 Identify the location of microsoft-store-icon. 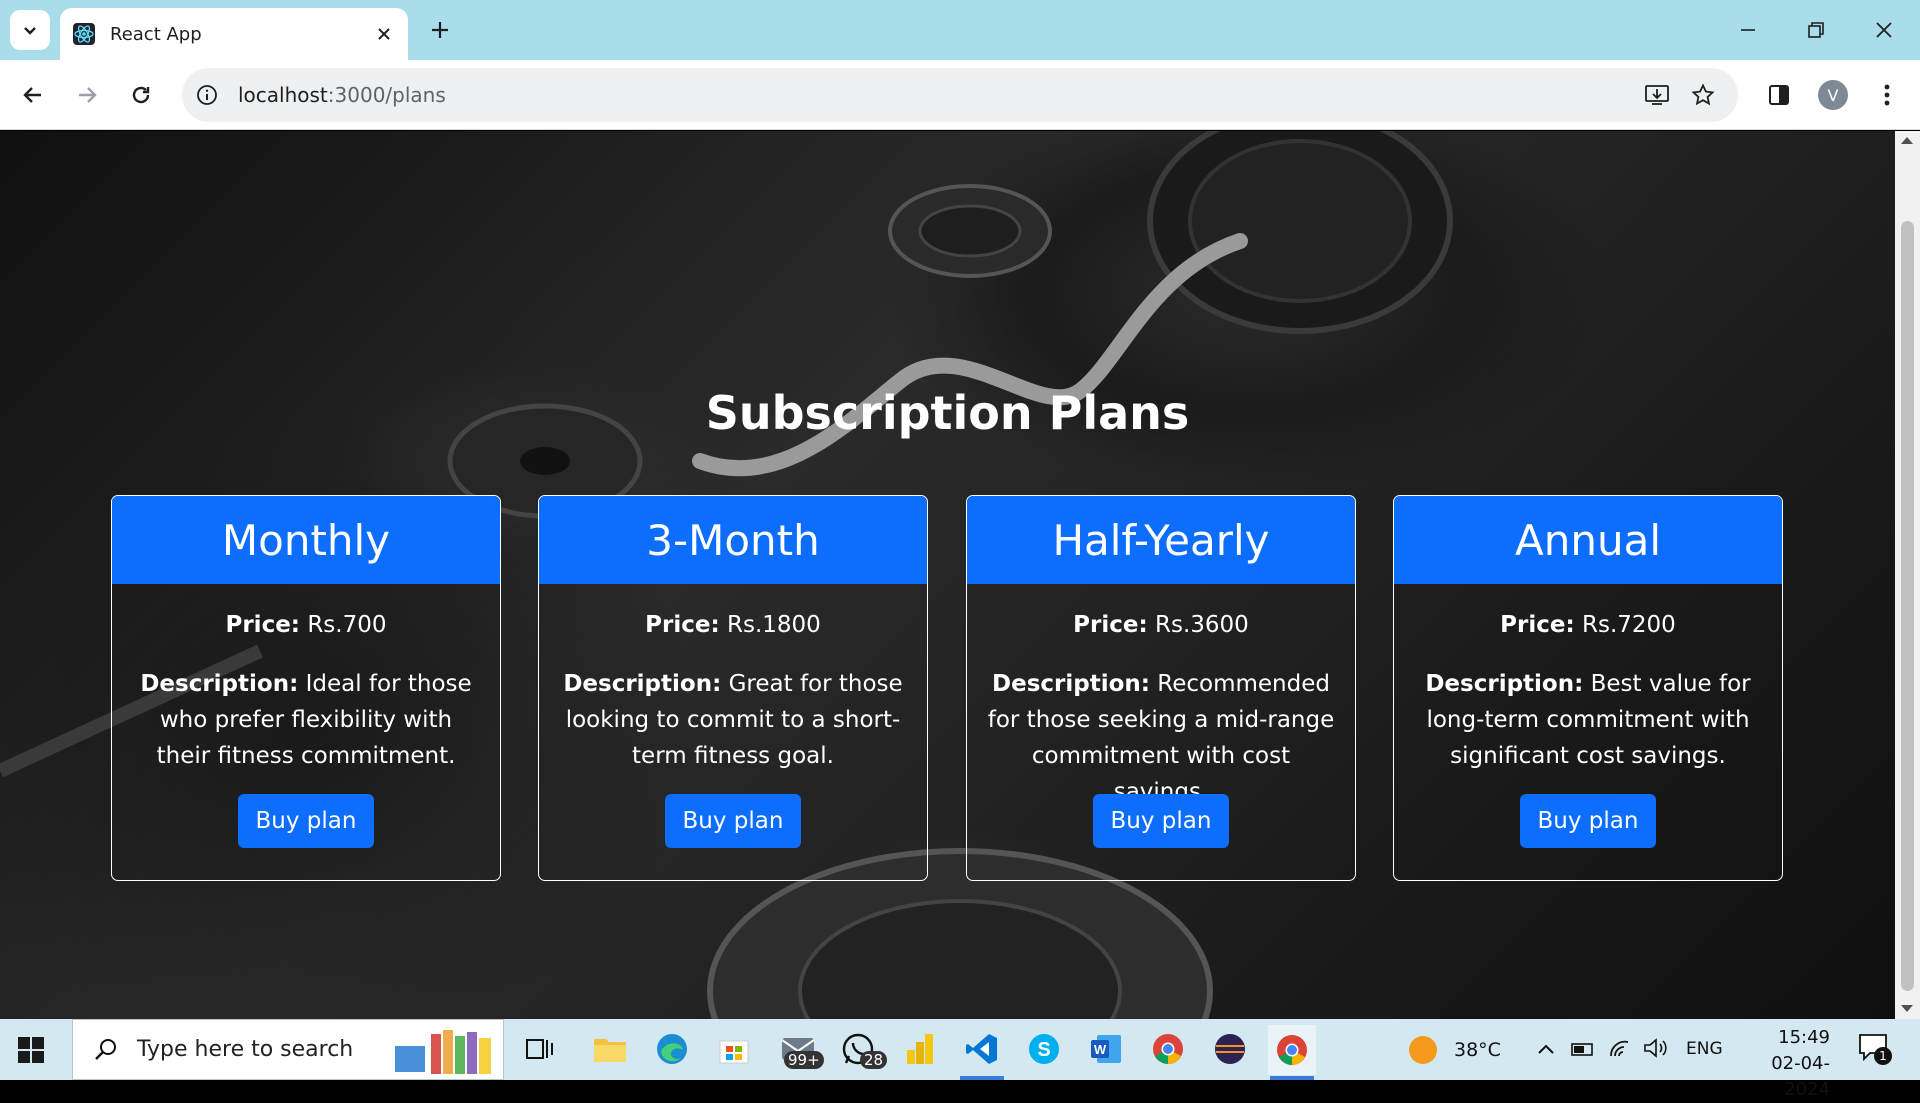
(734, 1052).